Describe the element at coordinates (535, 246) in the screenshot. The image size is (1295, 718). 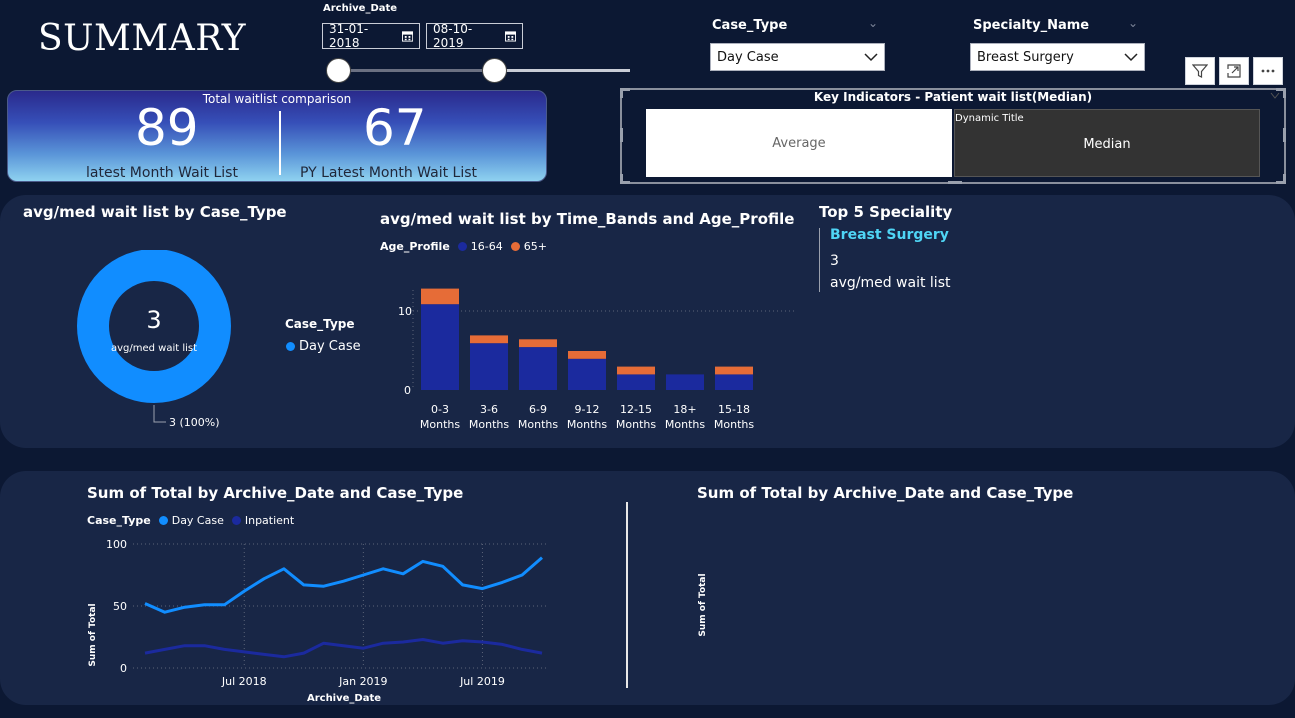
I see `legend-label: 65+` at that location.